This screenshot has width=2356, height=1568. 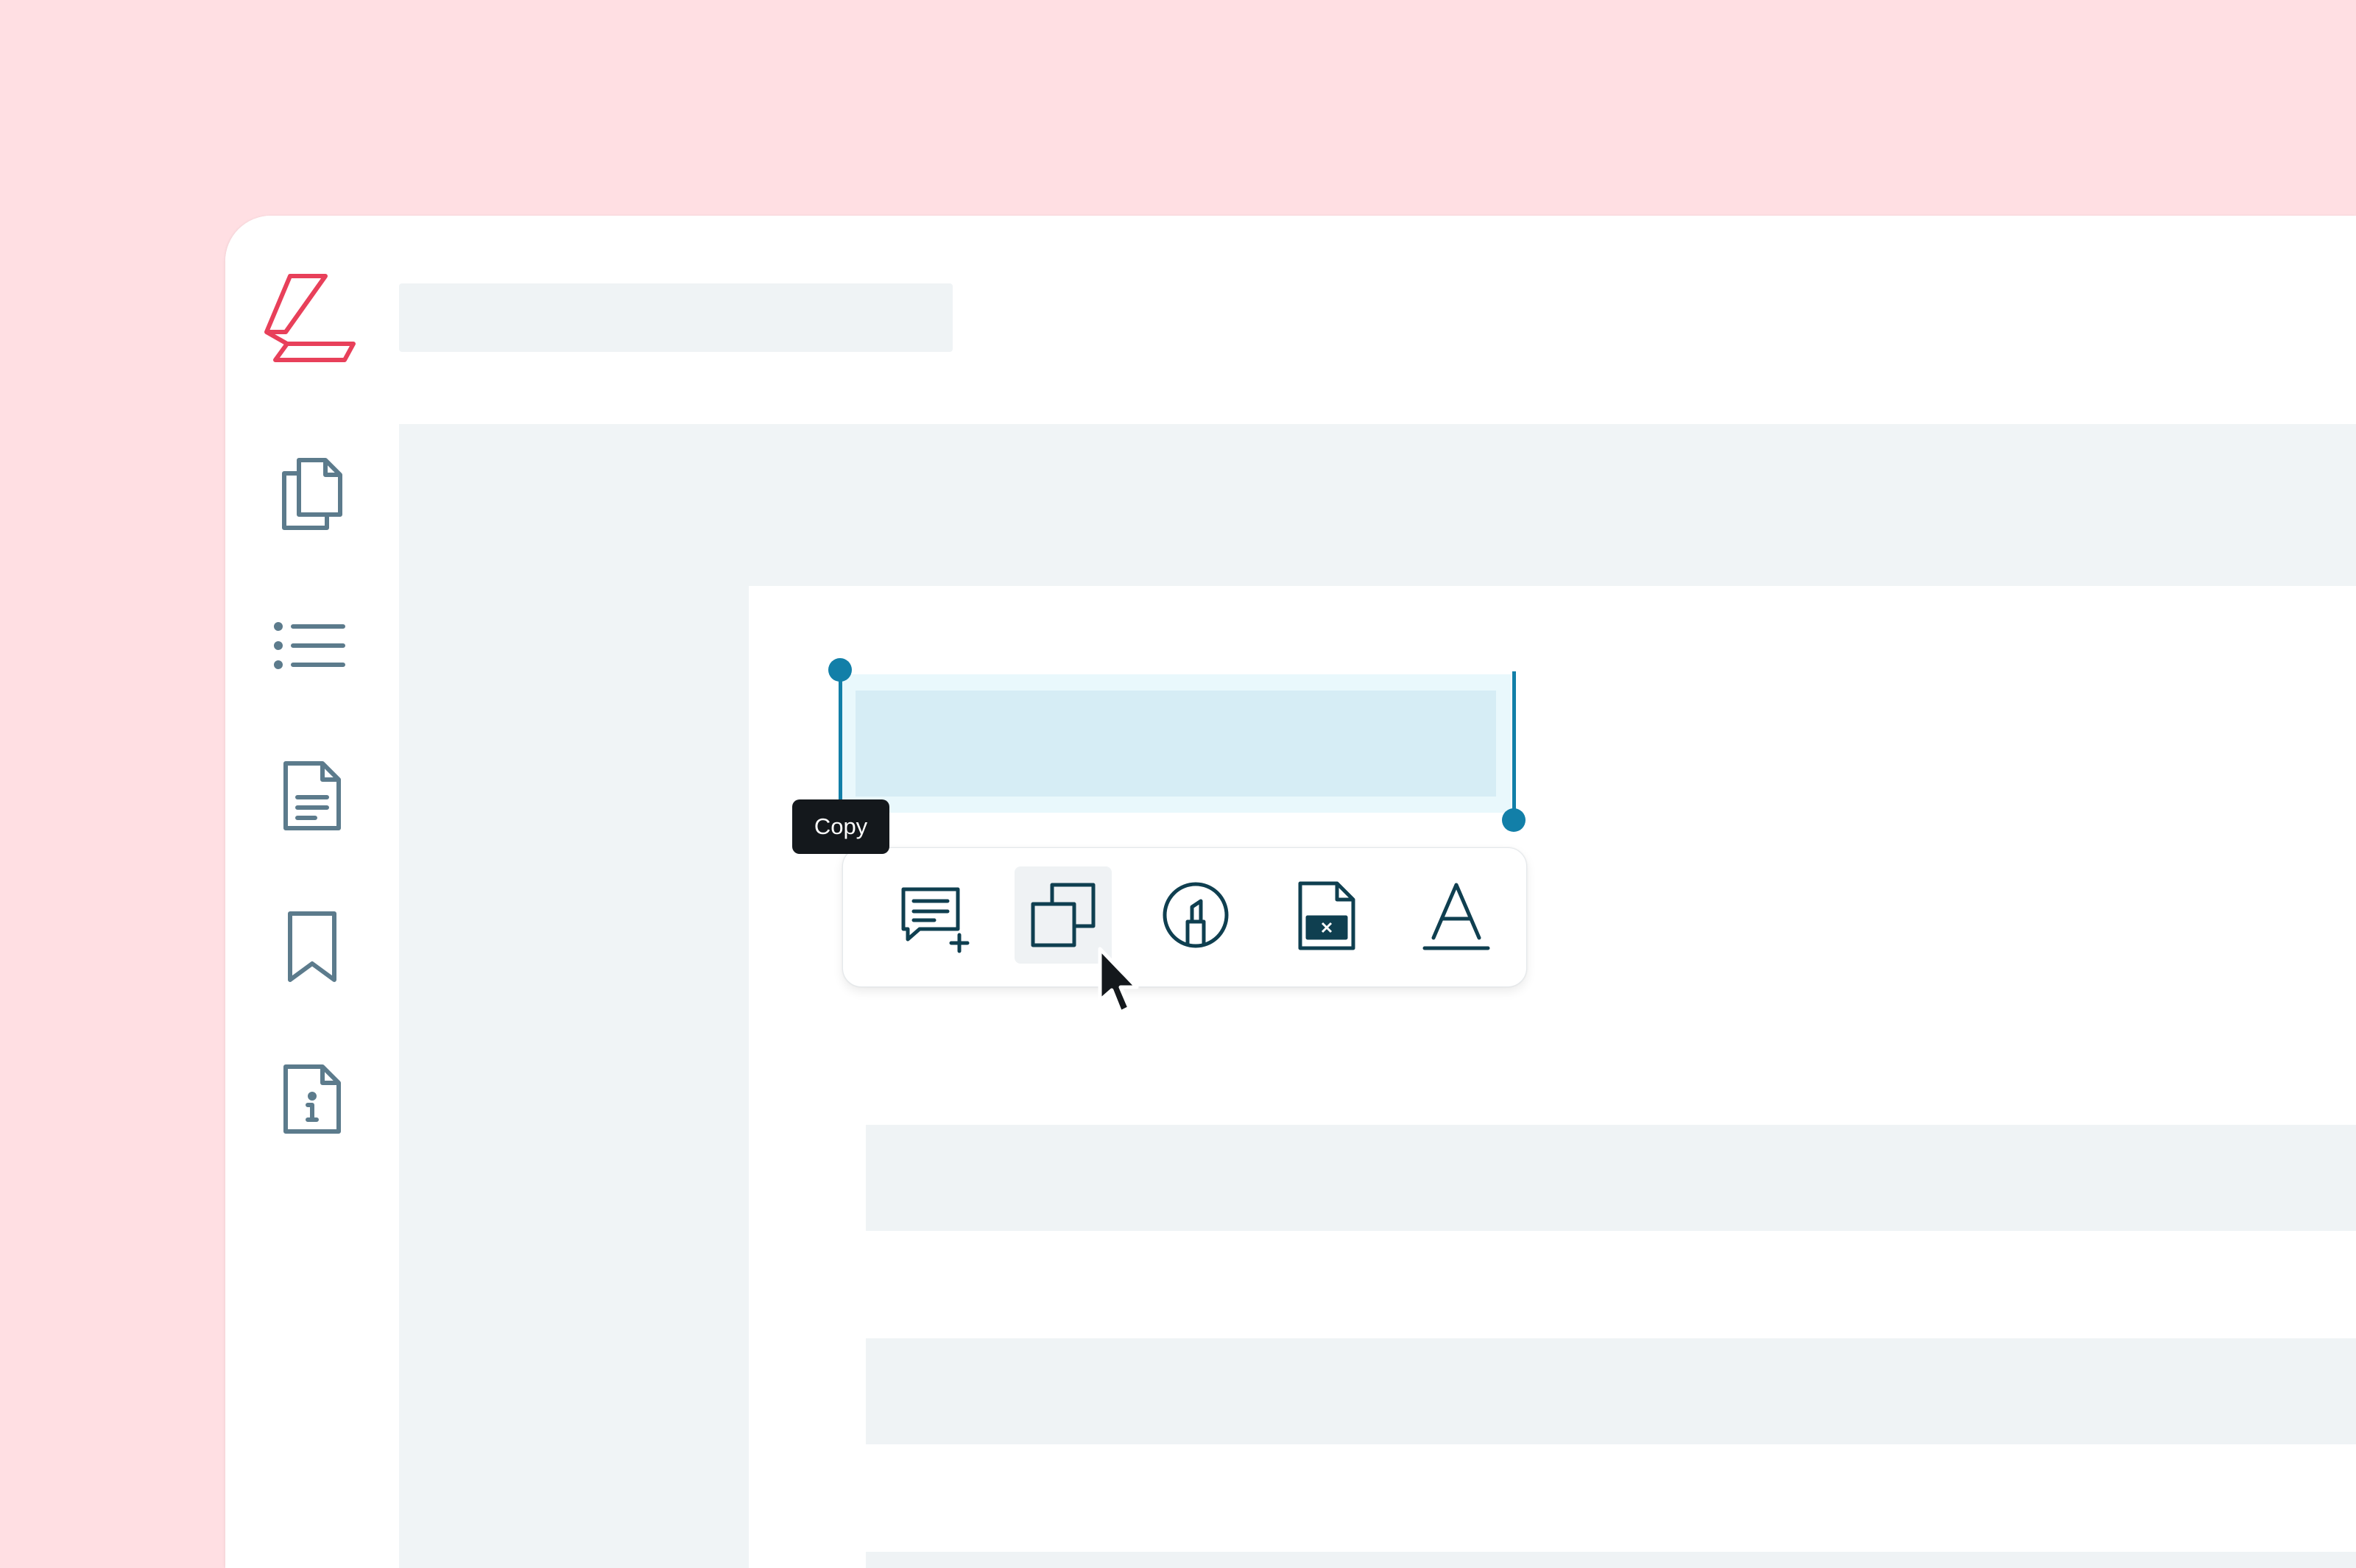 I want to click on sidebar-item-document, so click(x=312, y=796).